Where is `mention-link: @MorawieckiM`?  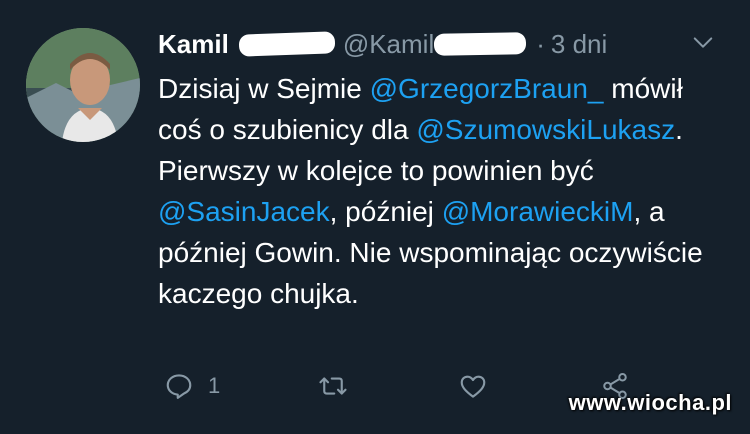 mention-link: @MorawieckiM is located at coordinates (538, 211).